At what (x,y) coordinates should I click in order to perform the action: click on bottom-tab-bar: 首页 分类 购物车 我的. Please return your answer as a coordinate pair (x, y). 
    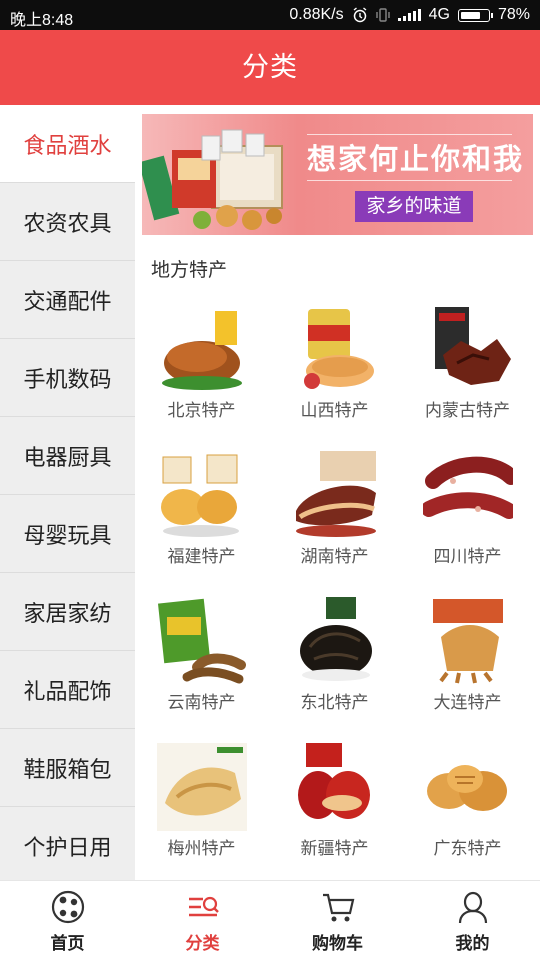
    Looking at the image, I should click on (270, 920).